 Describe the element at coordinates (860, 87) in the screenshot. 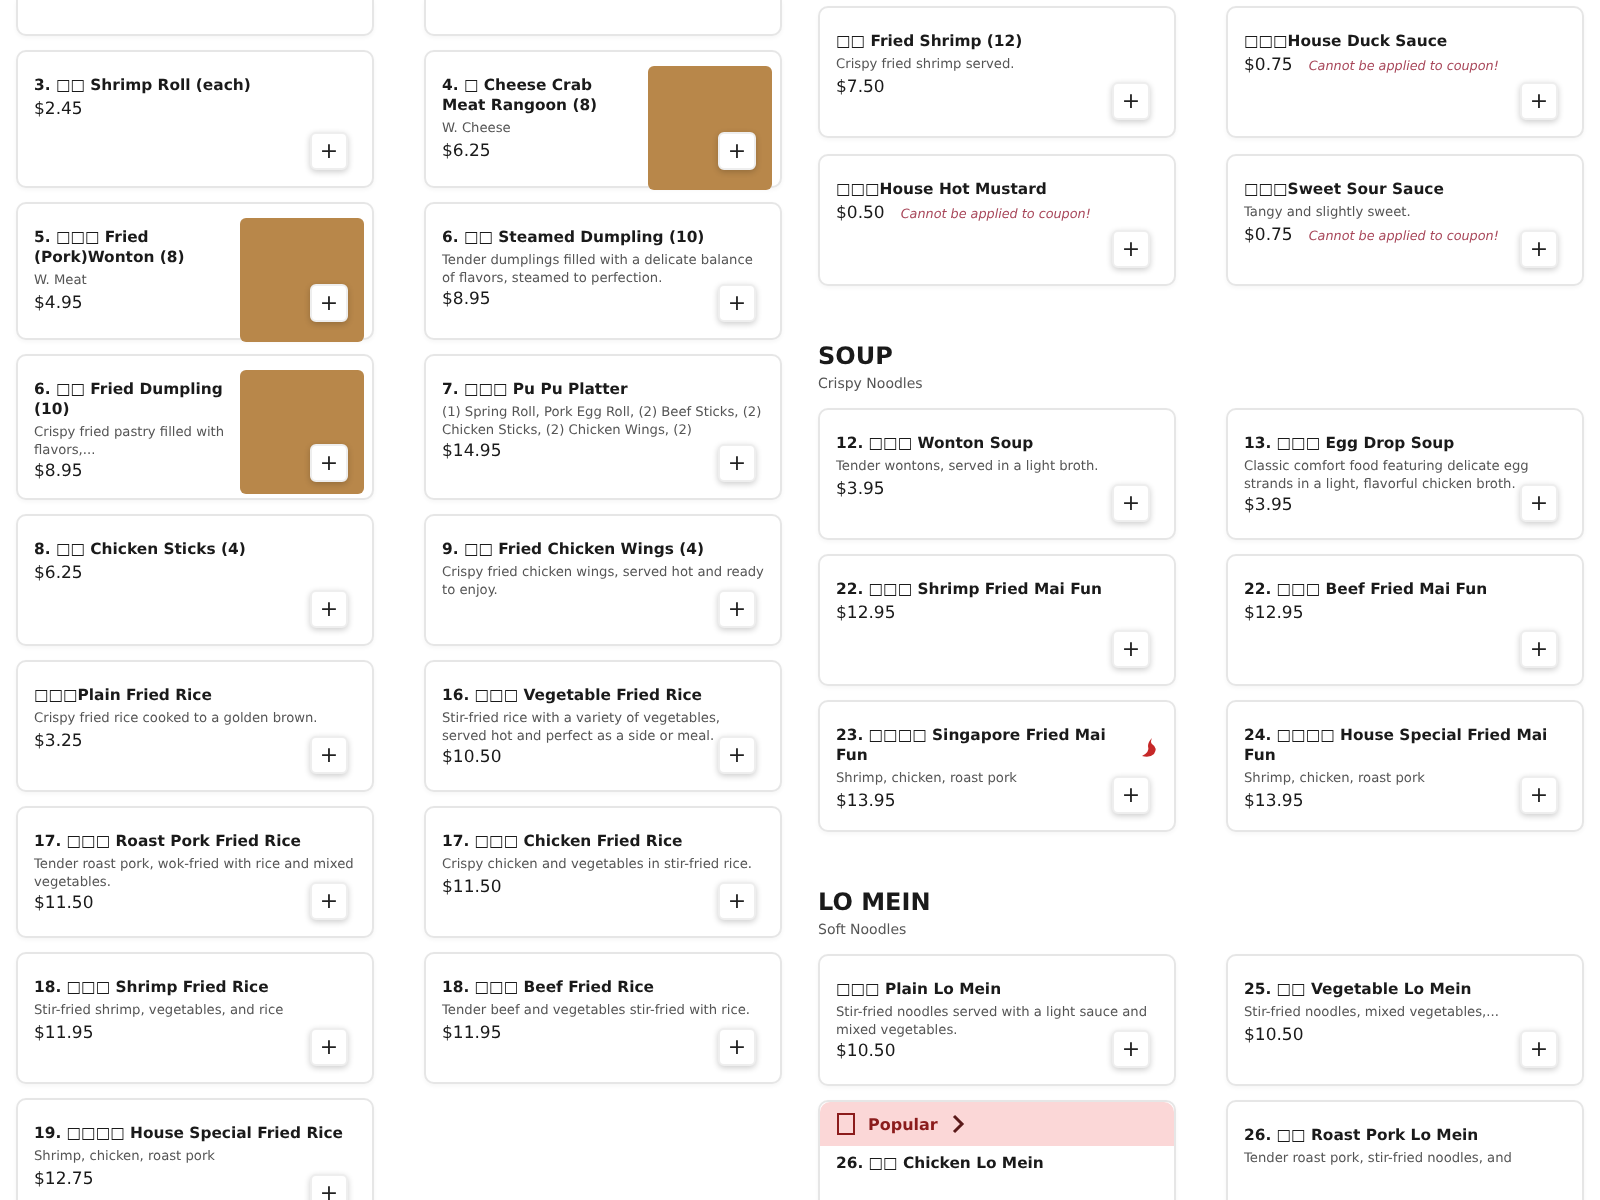

I see `item-price: $7.50` at that location.